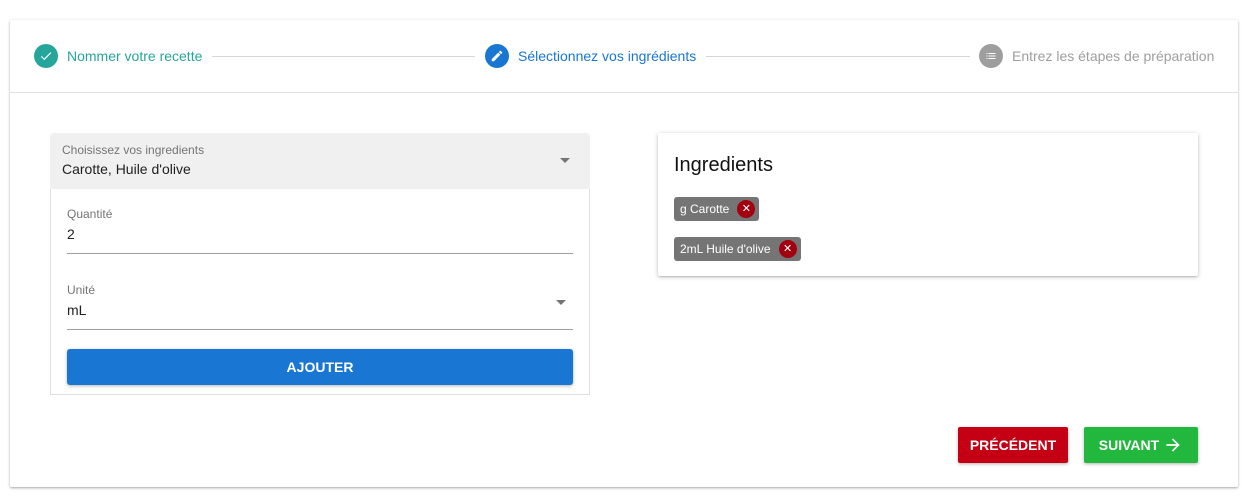 The width and height of the screenshot is (1244, 496). I want to click on next-button-label: SUIVANT, so click(1129, 445).